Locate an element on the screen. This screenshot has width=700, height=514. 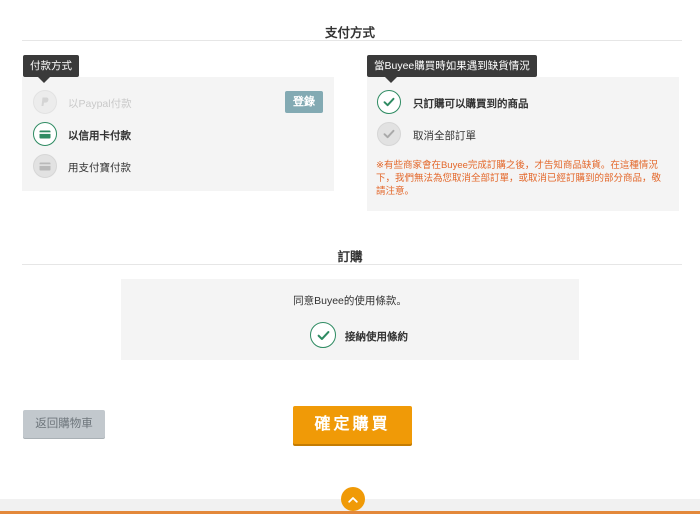
register-button: 登錄 is located at coordinates (304, 102).